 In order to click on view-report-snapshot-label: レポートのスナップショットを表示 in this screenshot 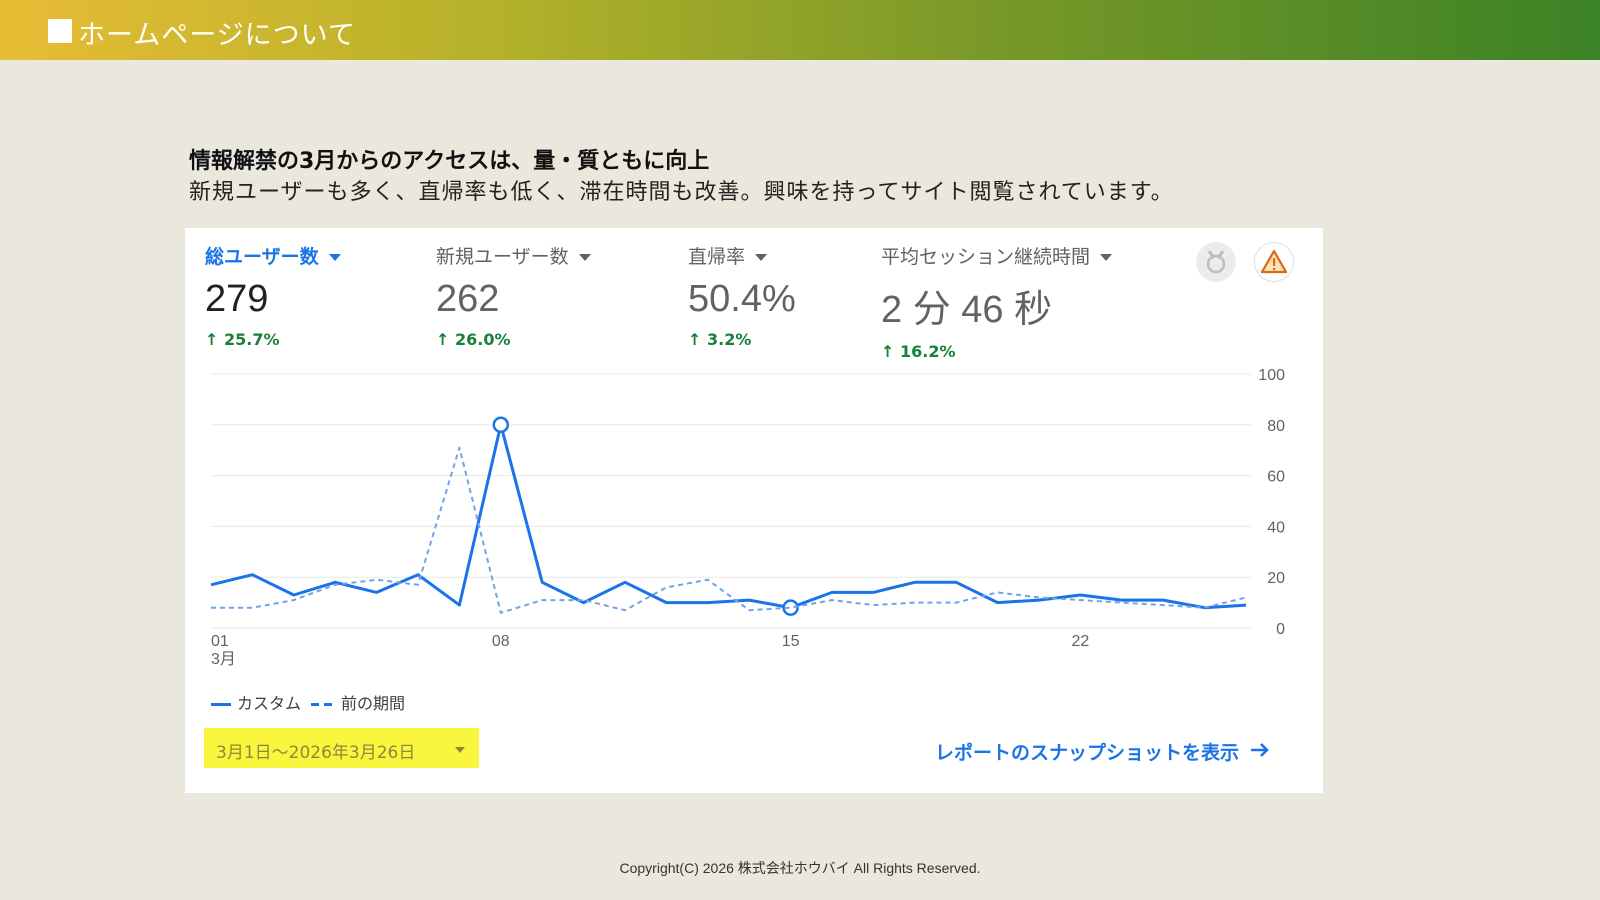, I will do `click(1087, 753)`.